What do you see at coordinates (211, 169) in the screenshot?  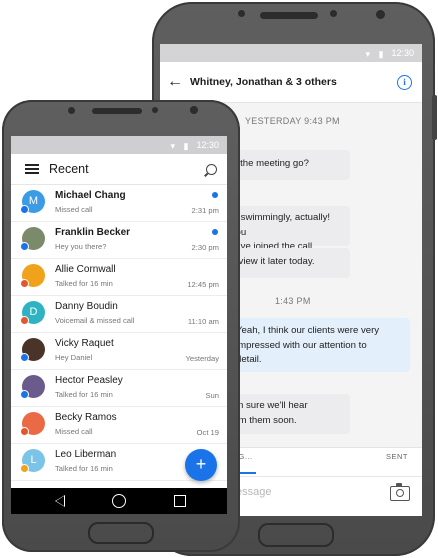 I see `search-icon` at bounding box center [211, 169].